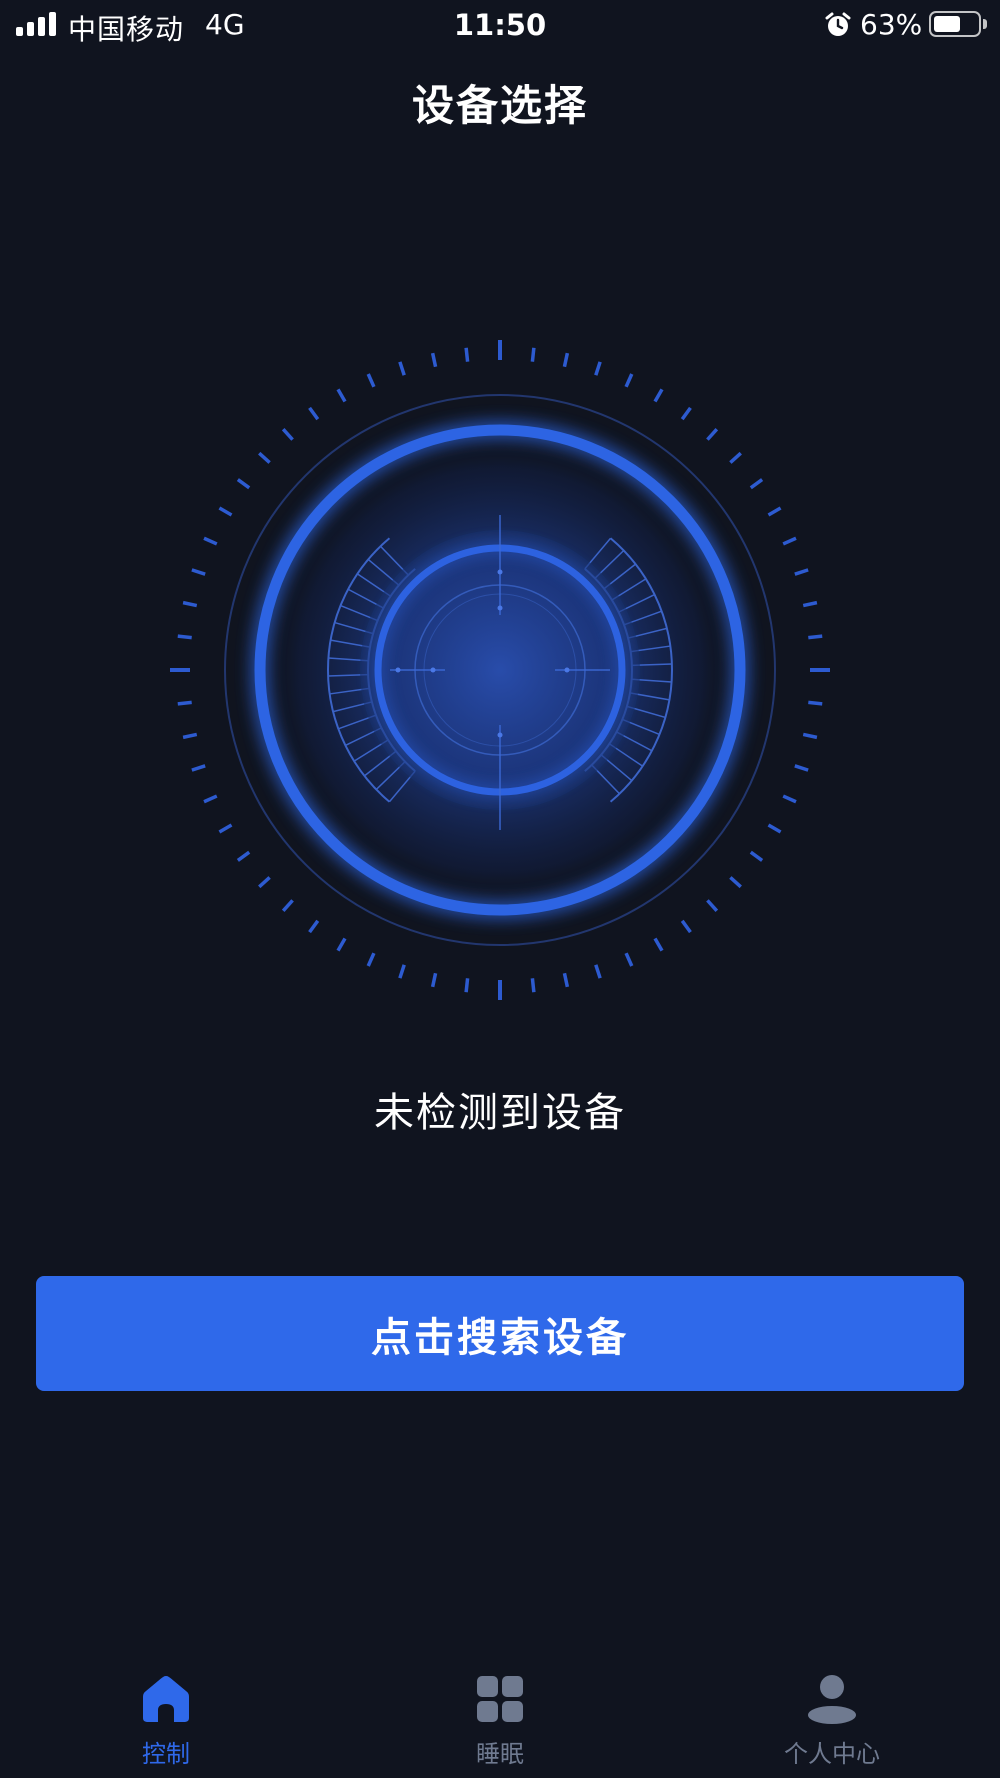 The width and height of the screenshot is (1000, 1778). What do you see at coordinates (500, 1113) in the screenshot?
I see `device-status-text: 未检测到设备` at bounding box center [500, 1113].